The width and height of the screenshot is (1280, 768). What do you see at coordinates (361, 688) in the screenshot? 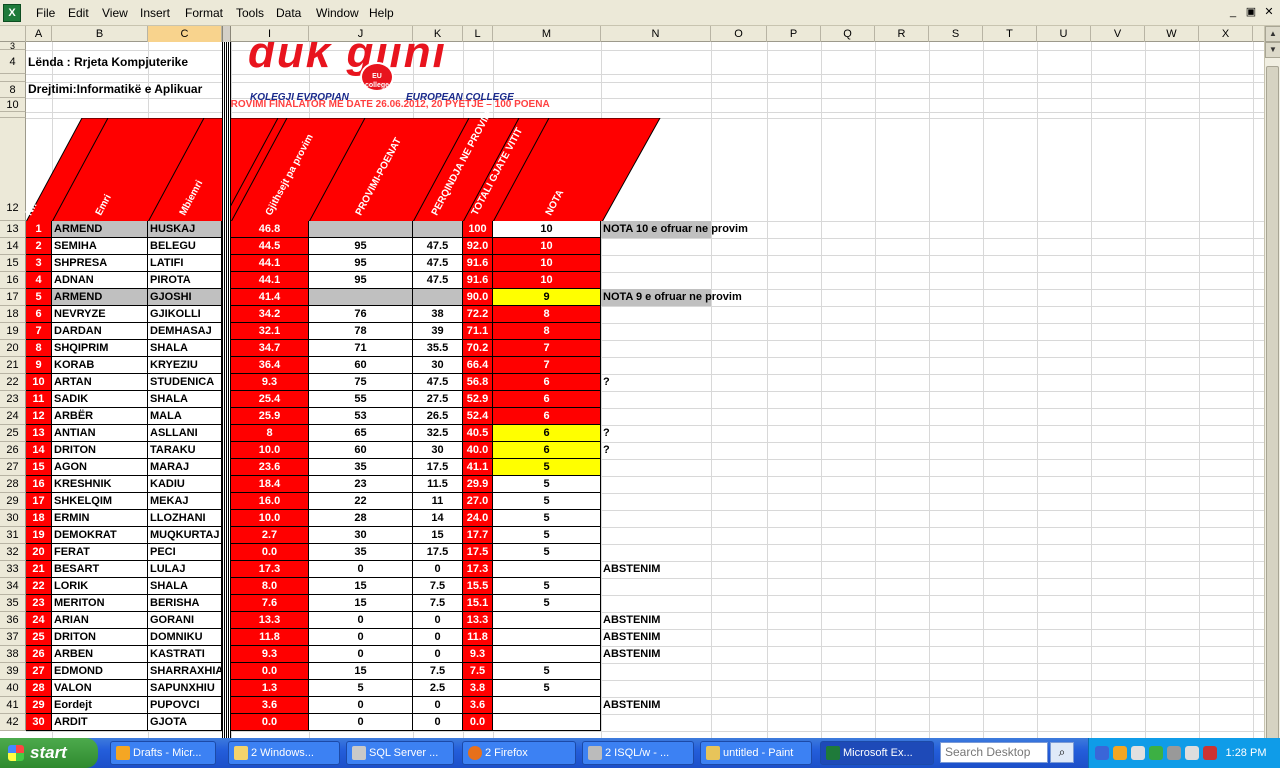
I see `cell-provimi: 5` at bounding box center [361, 688].